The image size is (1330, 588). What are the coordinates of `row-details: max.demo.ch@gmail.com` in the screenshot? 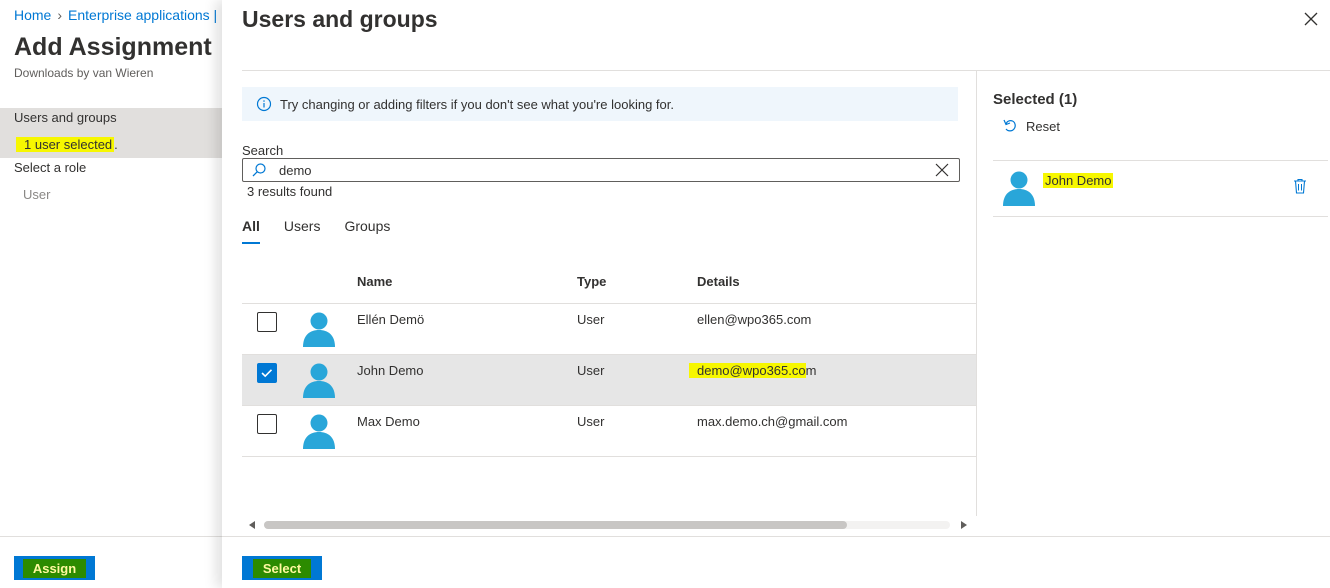 It's located at (772, 421).